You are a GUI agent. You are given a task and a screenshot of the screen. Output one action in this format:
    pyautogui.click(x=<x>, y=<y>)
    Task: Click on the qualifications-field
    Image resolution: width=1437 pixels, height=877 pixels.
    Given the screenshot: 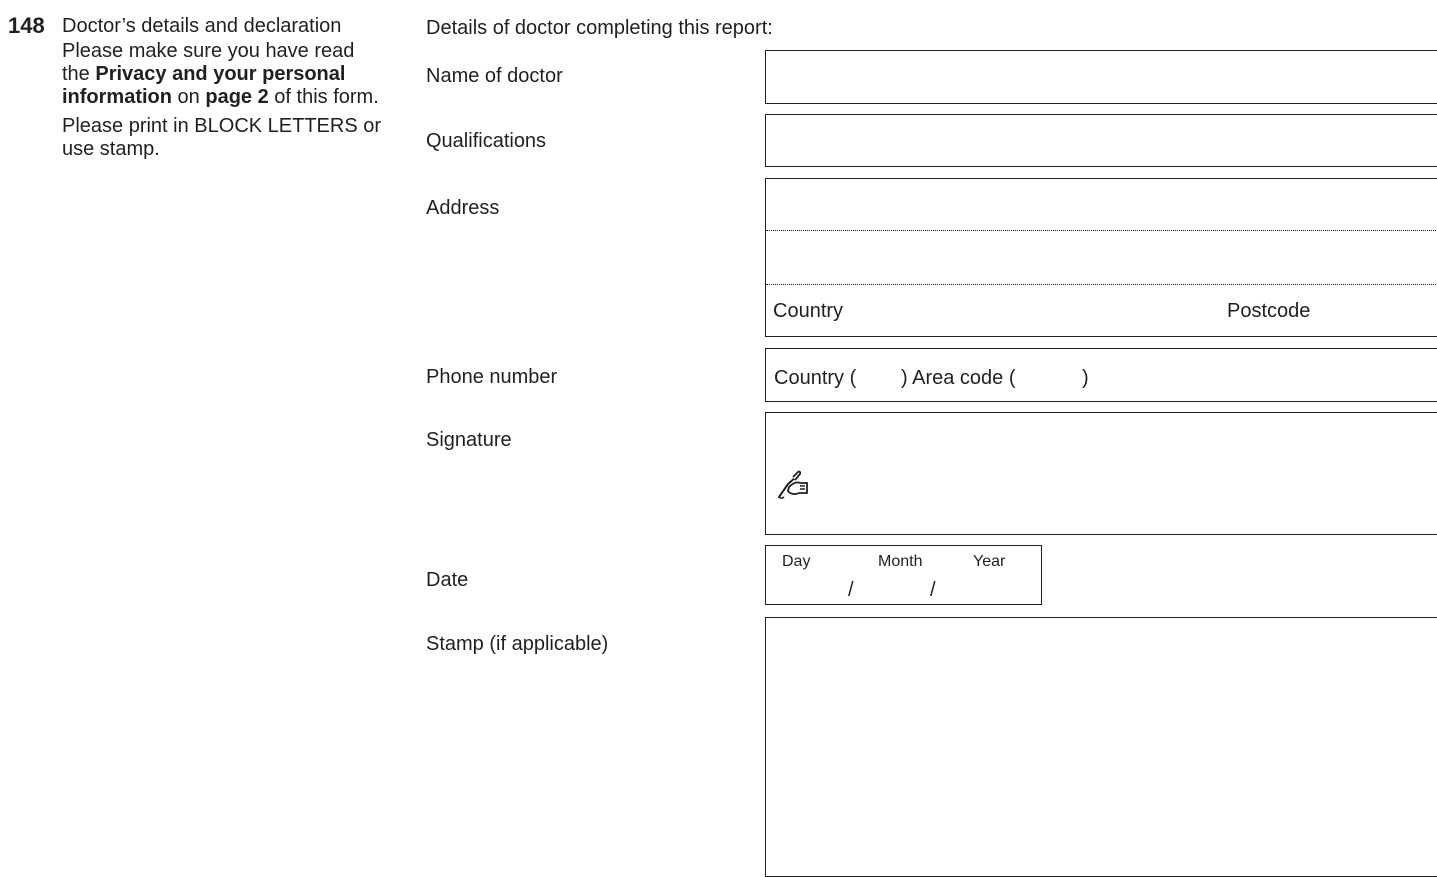 What is the action you would take?
    pyautogui.click(x=1101, y=140)
    